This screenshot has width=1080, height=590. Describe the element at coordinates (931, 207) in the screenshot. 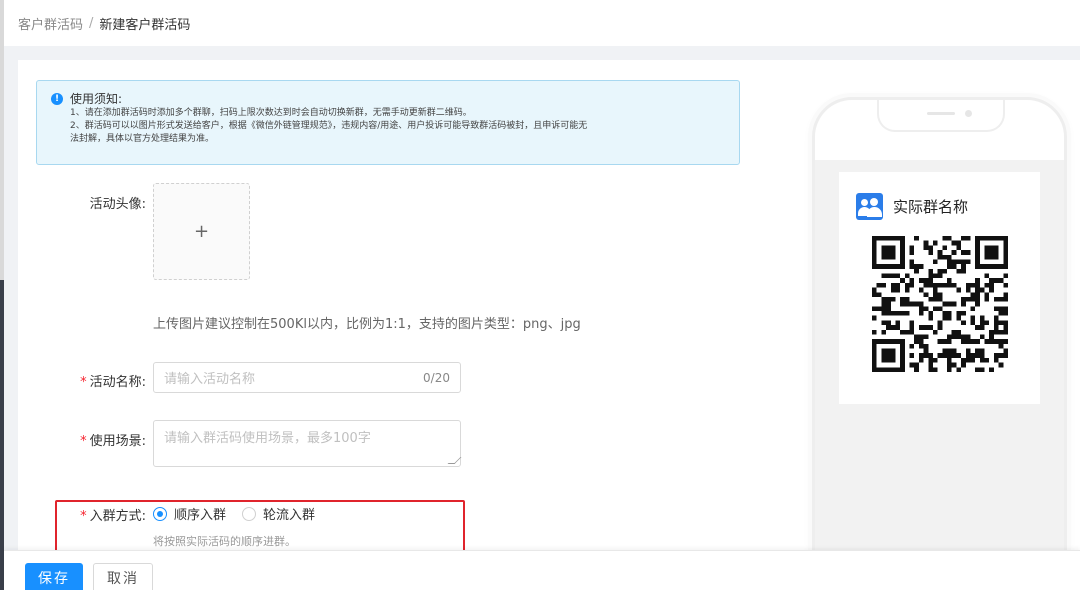

I see `group-name: 实际群名称` at that location.